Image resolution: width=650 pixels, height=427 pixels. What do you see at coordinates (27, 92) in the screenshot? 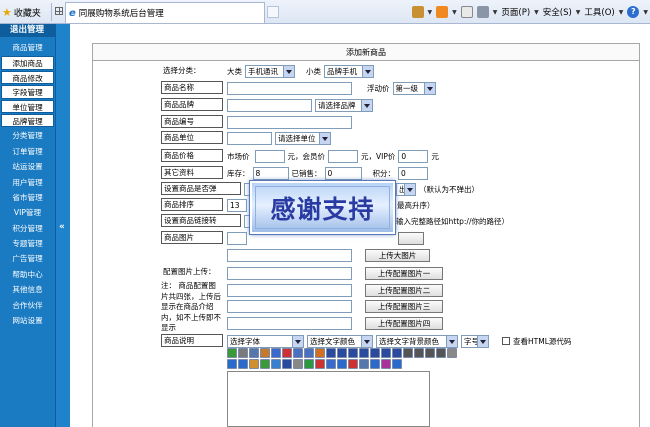
I see `sidebar-item: 字段管理` at bounding box center [27, 92].